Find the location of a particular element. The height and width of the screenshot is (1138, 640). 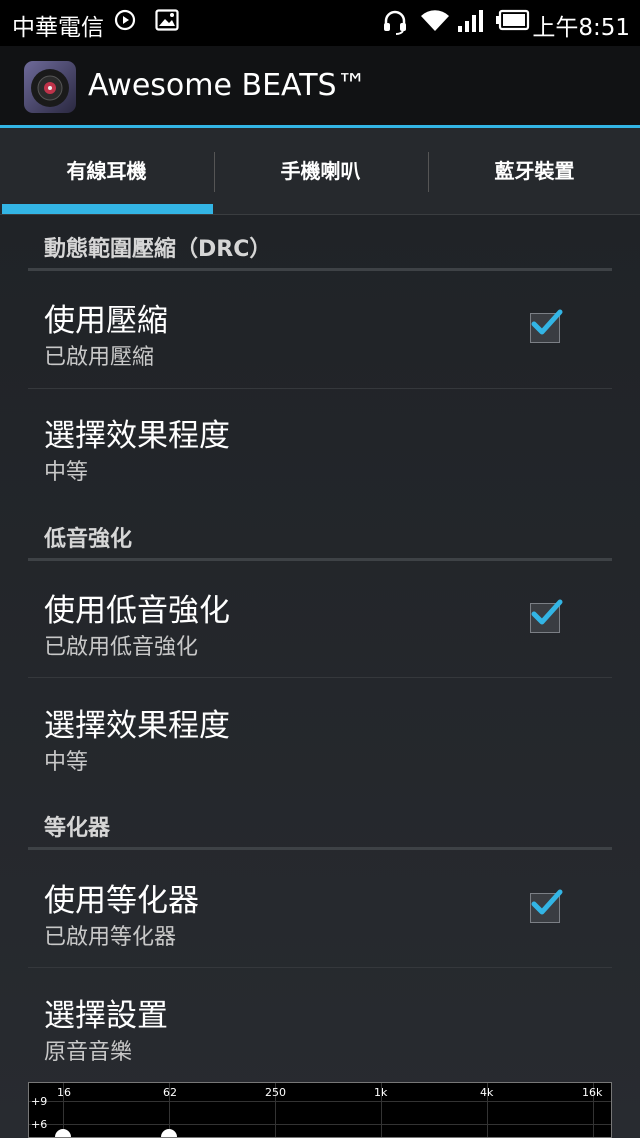

eq-db-label: +6 is located at coordinates (39, 1124).